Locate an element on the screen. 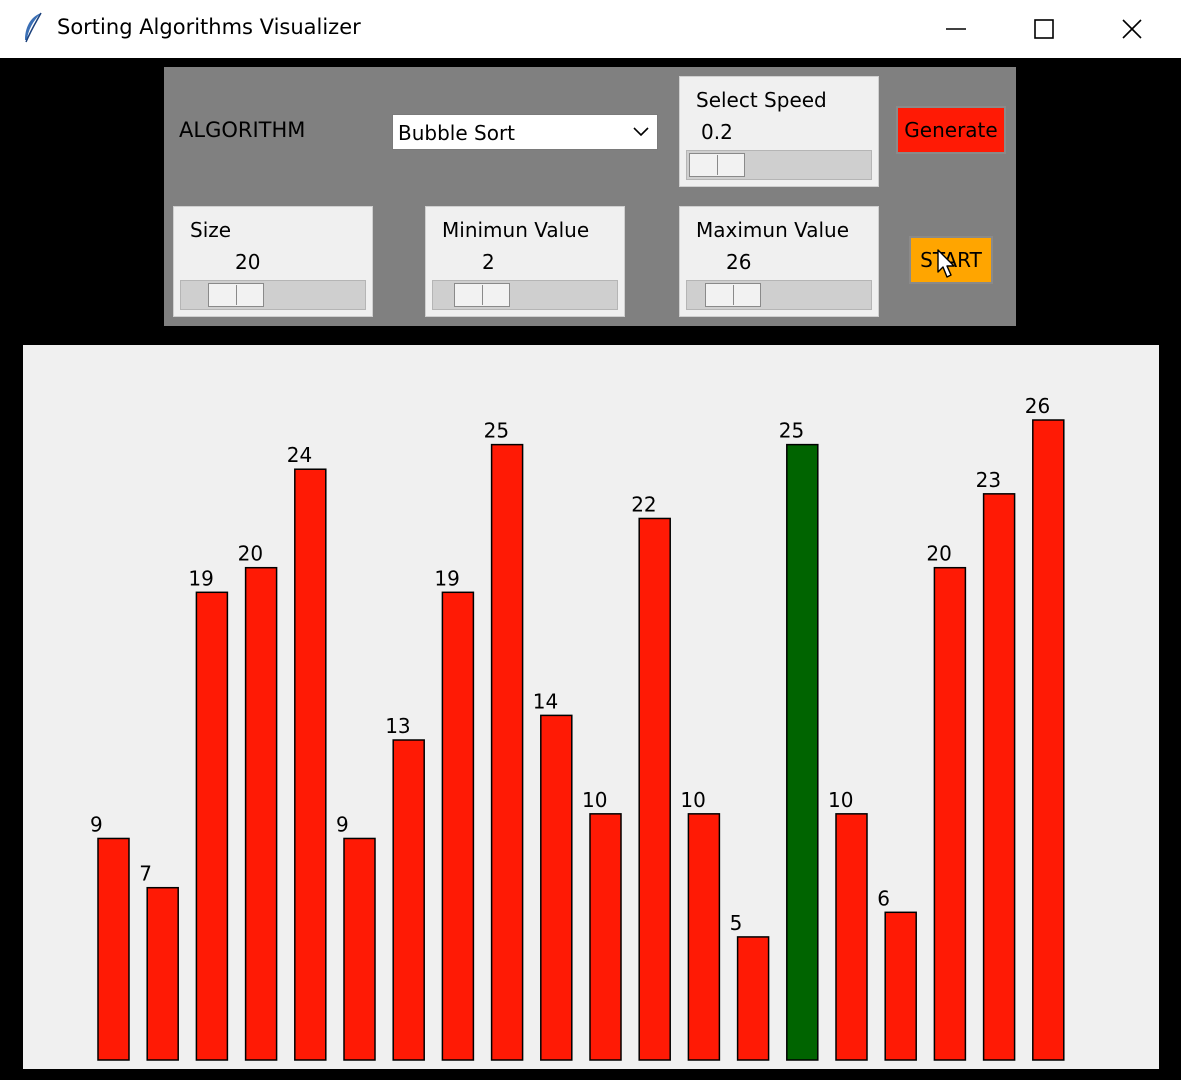 The height and width of the screenshot is (1080, 1181). max-value-value: 26 is located at coordinates (739, 262).